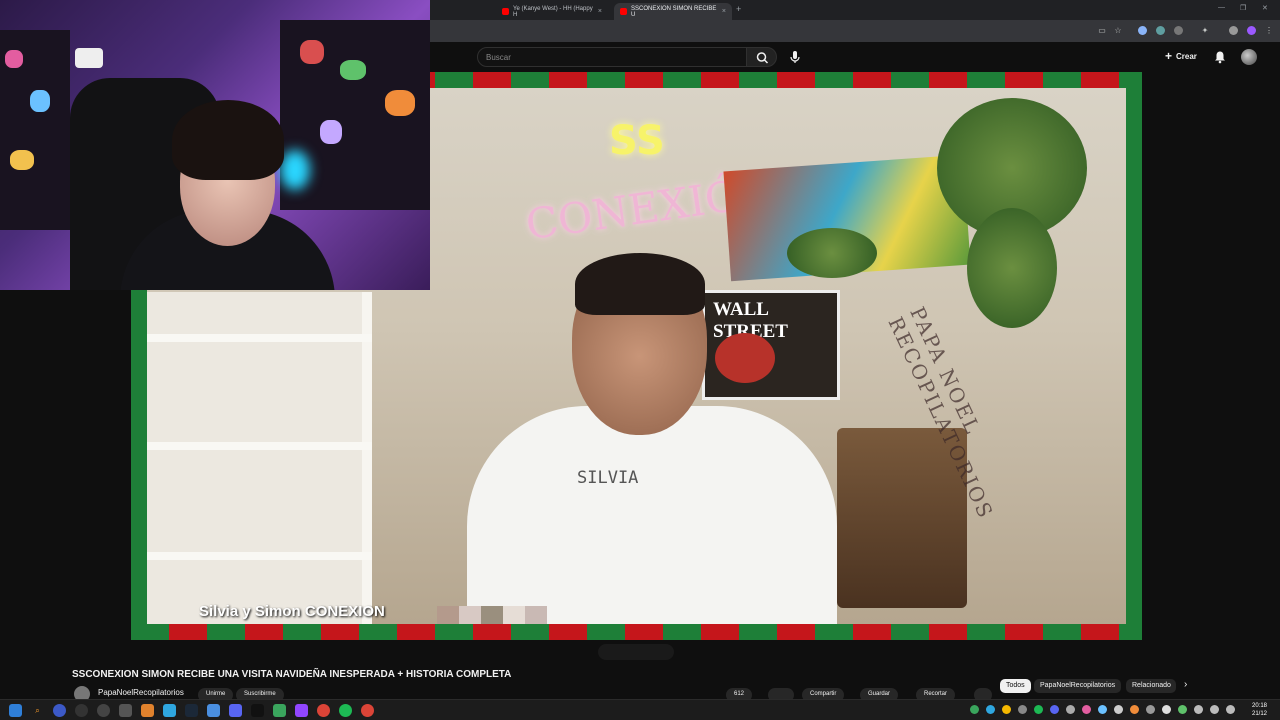 Image resolution: width=1280 pixels, height=720 pixels. What do you see at coordinates (1169, 56) in the screenshot?
I see `plus-icon: +` at bounding box center [1169, 56].